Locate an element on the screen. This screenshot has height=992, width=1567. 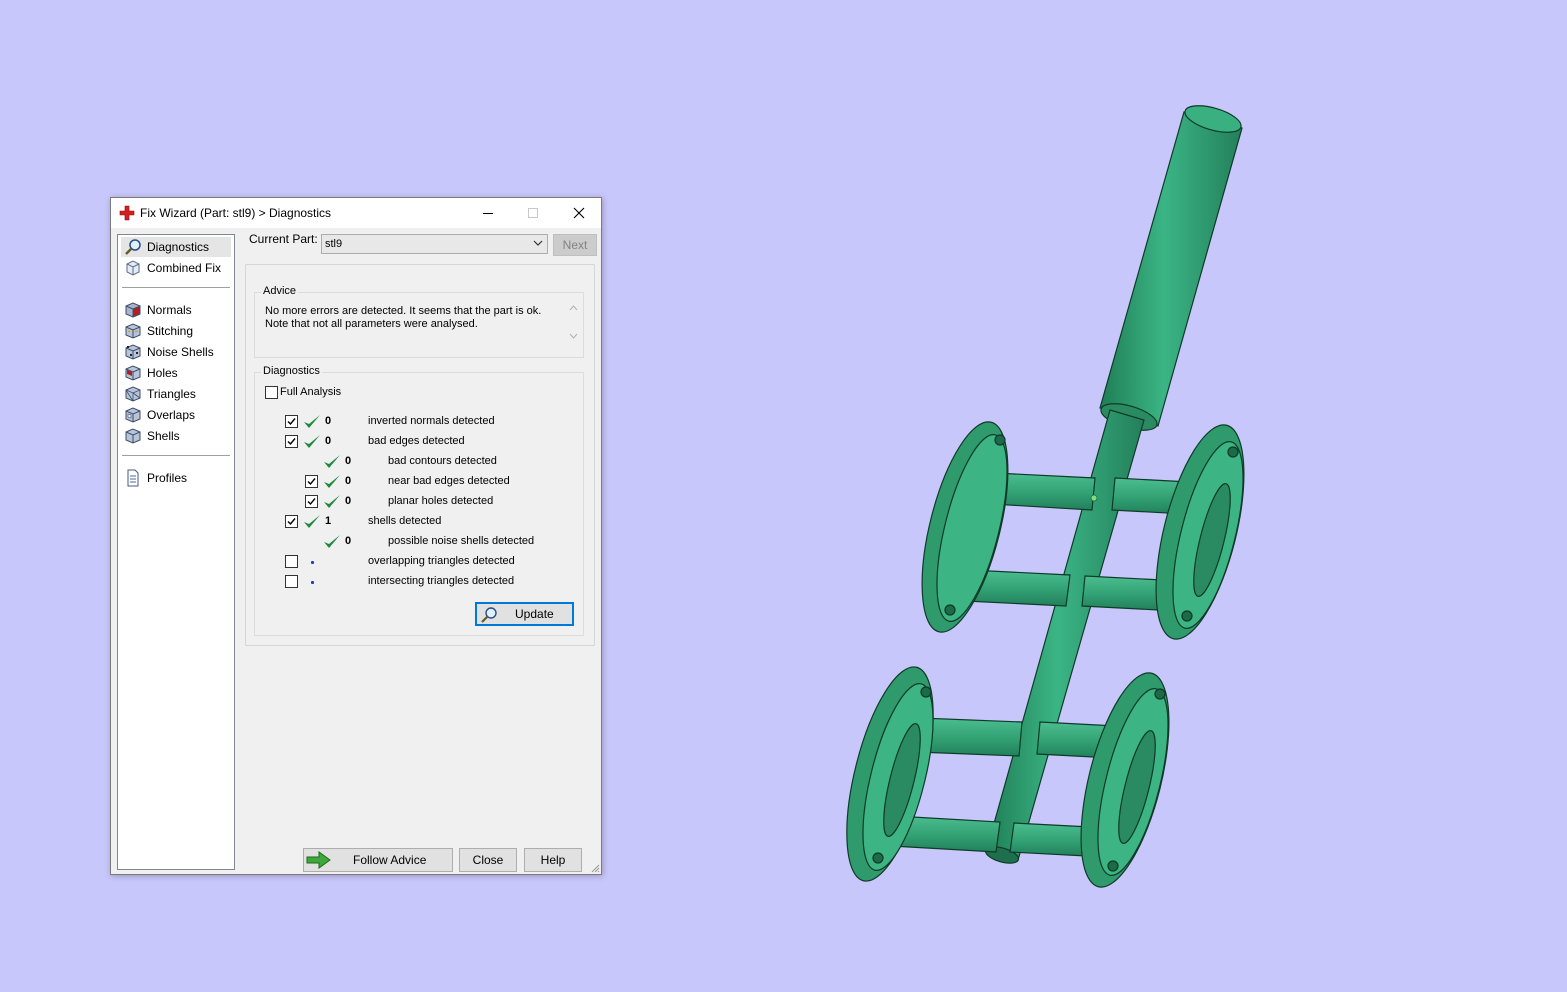
close-icon is located at coordinates (578, 213).